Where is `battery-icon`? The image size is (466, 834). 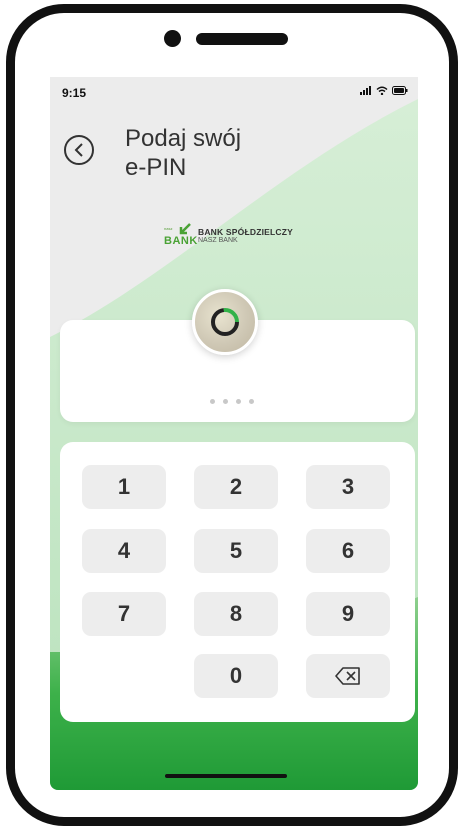 battery-icon is located at coordinates (400, 90).